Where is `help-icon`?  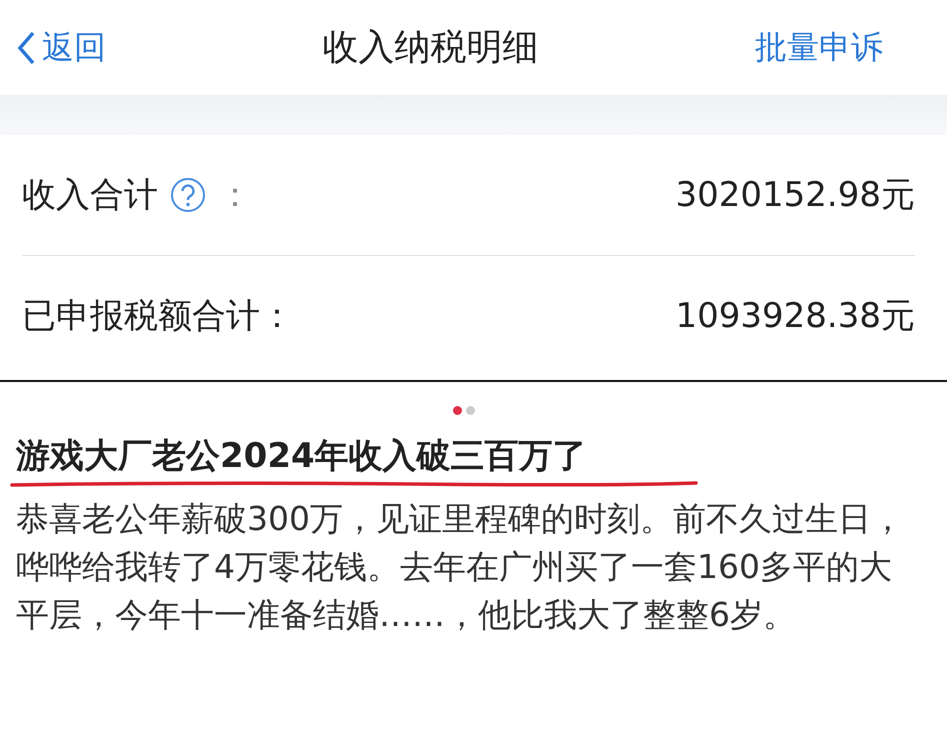
help-icon is located at coordinates (188, 195).